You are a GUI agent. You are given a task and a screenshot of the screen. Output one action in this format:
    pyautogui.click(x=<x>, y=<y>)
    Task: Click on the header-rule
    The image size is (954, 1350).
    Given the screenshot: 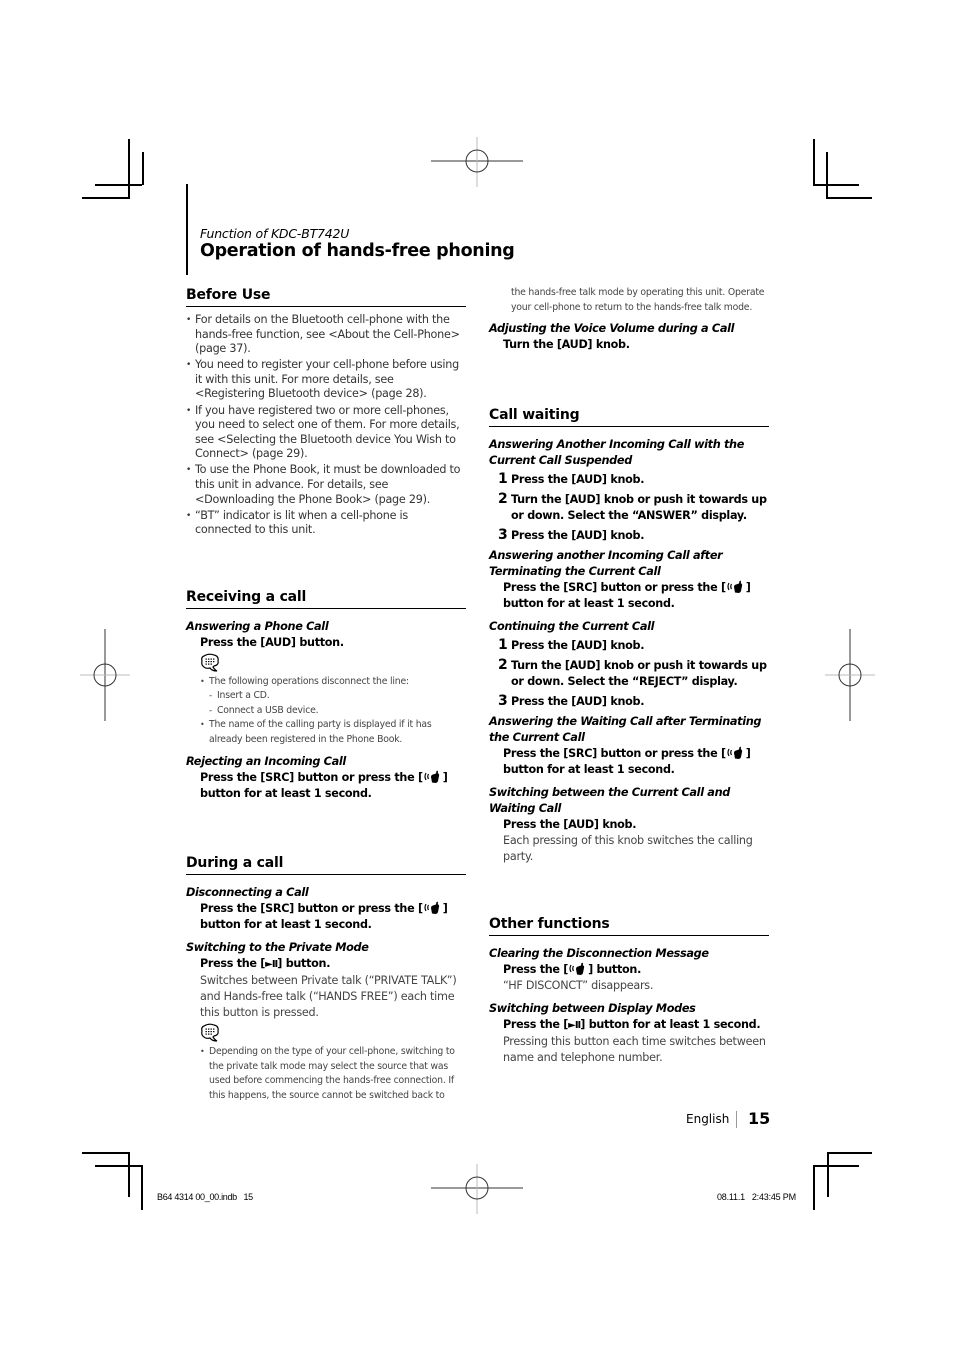 What is the action you would take?
    pyautogui.click(x=187, y=229)
    